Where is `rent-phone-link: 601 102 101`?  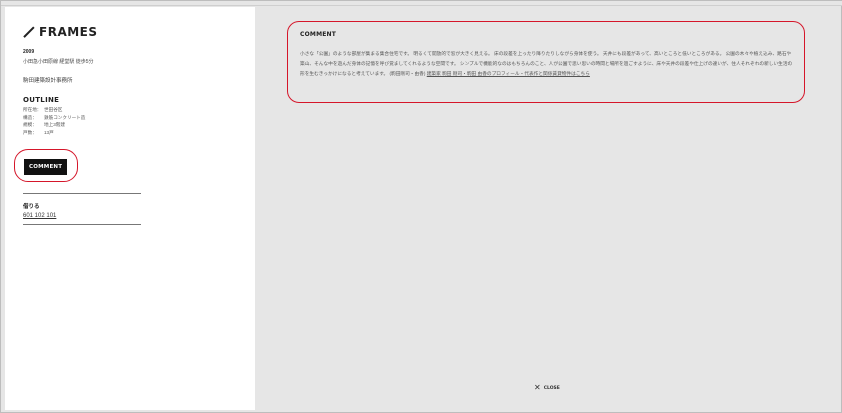 rent-phone-link: 601 102 101 is located at coordinates (39, 216).